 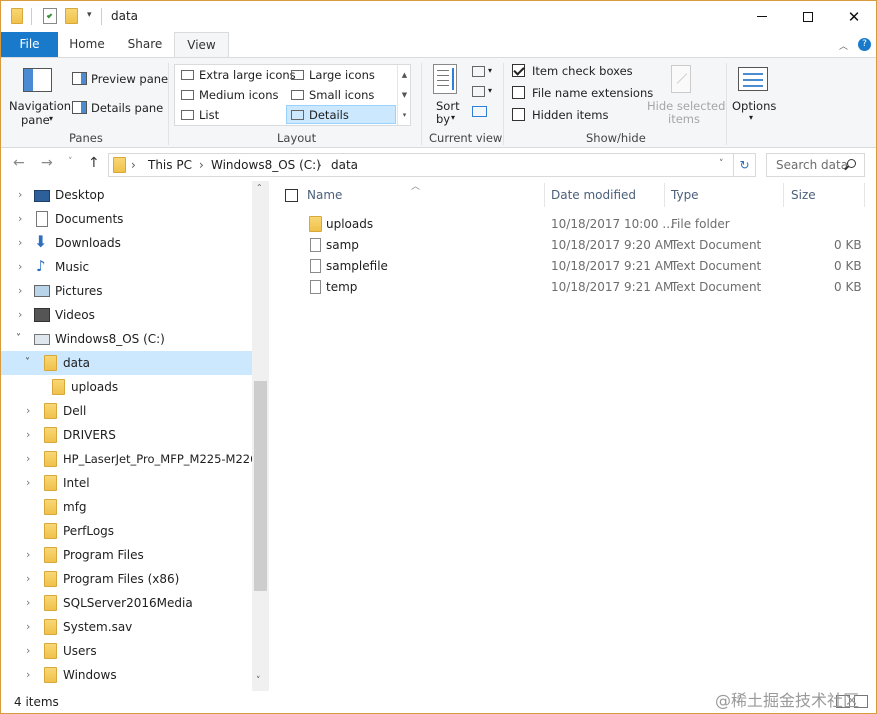 I want to click on group-by-icon, so click(x=478, y=71).